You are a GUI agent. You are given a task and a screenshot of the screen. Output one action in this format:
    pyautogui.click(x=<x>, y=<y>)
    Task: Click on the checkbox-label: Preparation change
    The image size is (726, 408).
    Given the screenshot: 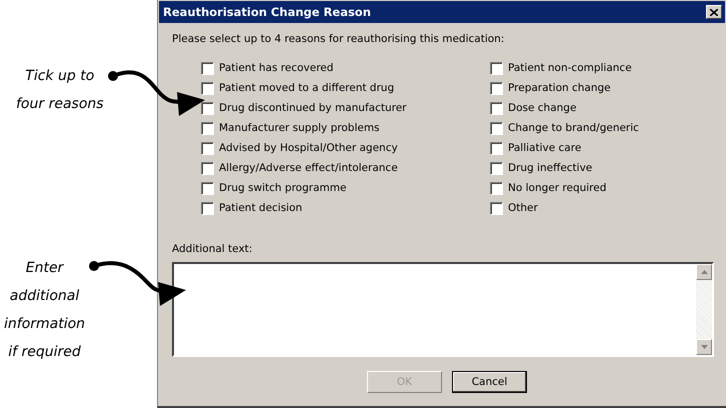 What is the action you would take?
    pyautogui.click(x=559, y=88)
    